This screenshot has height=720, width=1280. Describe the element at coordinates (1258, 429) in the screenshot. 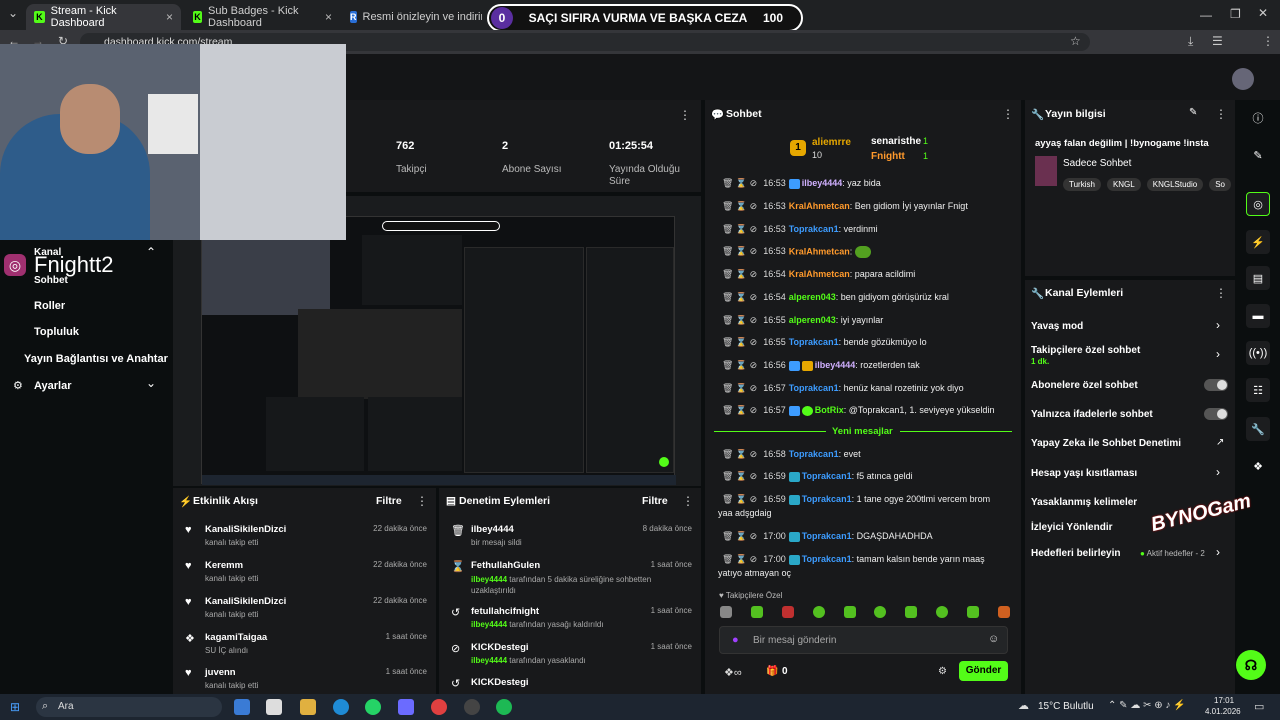

I see `wrench-icon: 🔧` at that location.